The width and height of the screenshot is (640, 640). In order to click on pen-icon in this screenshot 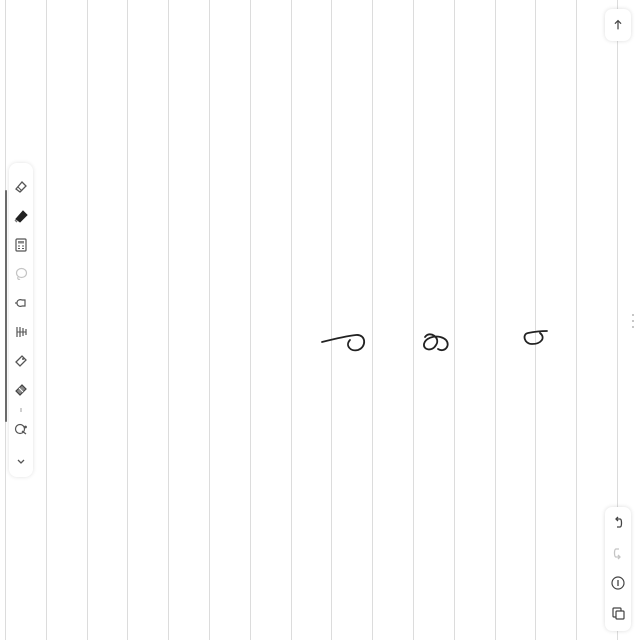, I will do `click(21, 216)`.